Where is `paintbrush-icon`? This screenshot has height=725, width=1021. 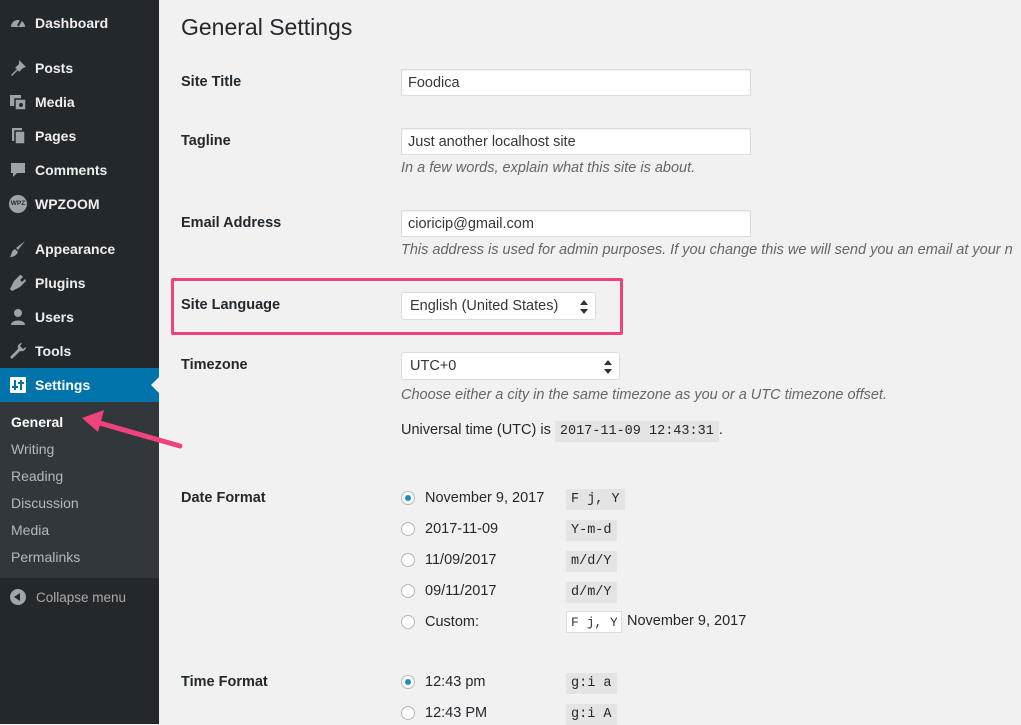
paintbrush-icon is located at coordinates (18, 249).